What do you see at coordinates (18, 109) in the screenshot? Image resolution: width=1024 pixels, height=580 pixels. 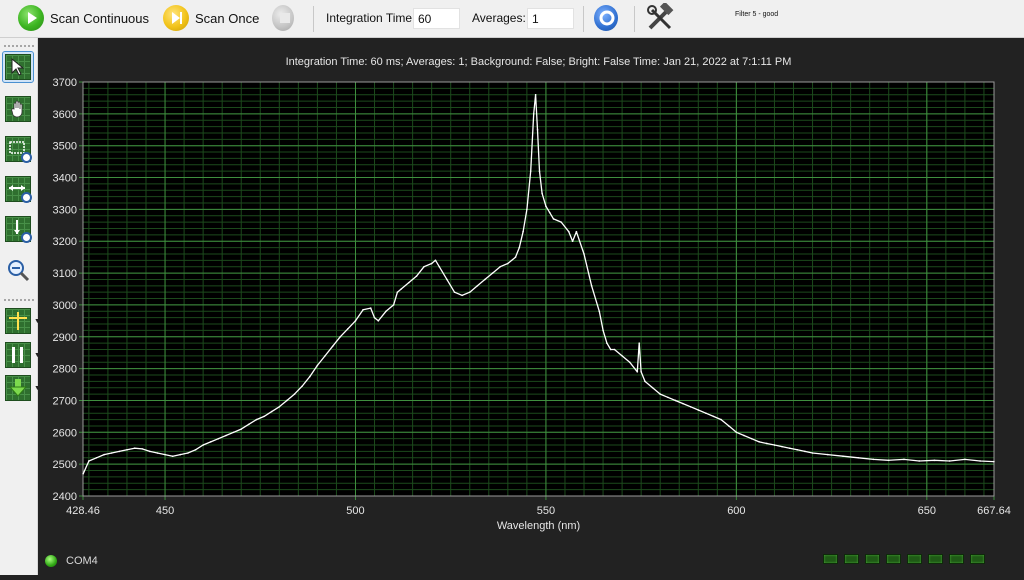 I see `pan-tool-button` at bounding box center [18, 109].